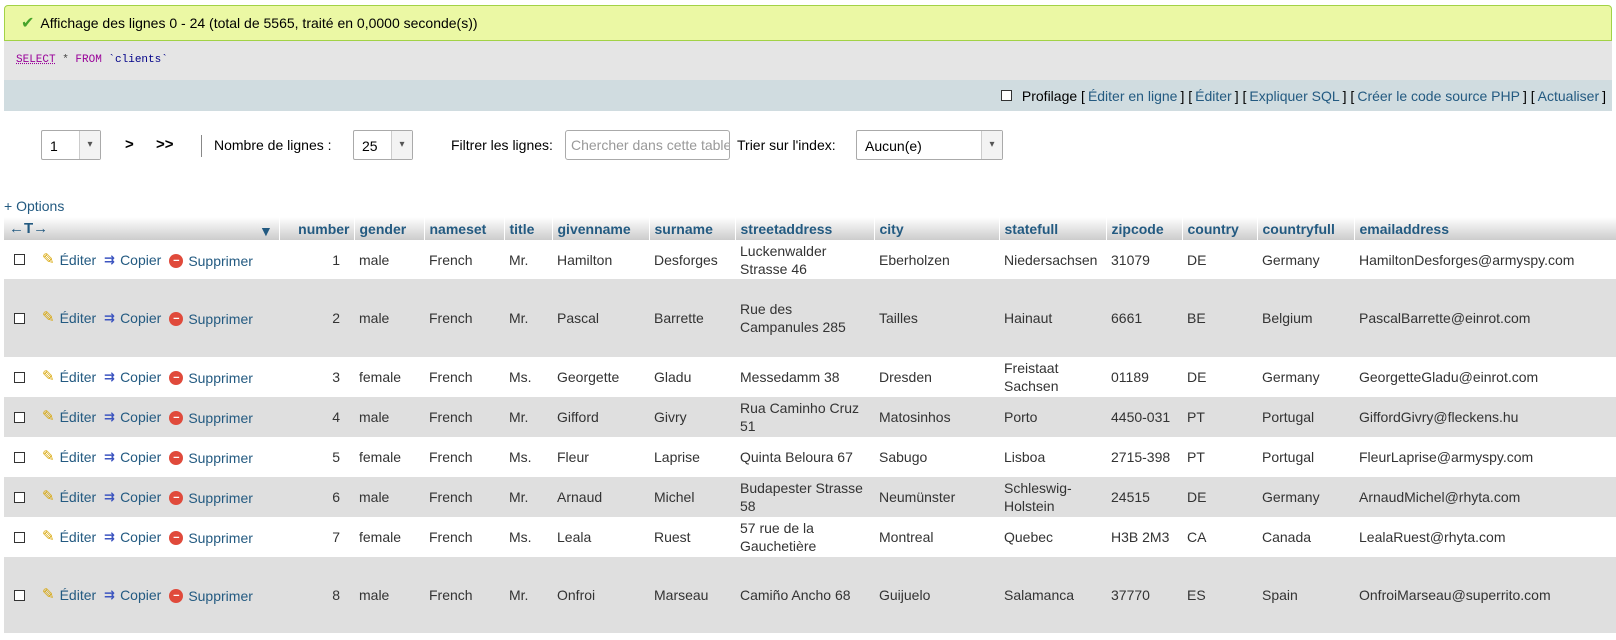  I want to click on cell-zipcode: 2715-398, so click(1144, 457).